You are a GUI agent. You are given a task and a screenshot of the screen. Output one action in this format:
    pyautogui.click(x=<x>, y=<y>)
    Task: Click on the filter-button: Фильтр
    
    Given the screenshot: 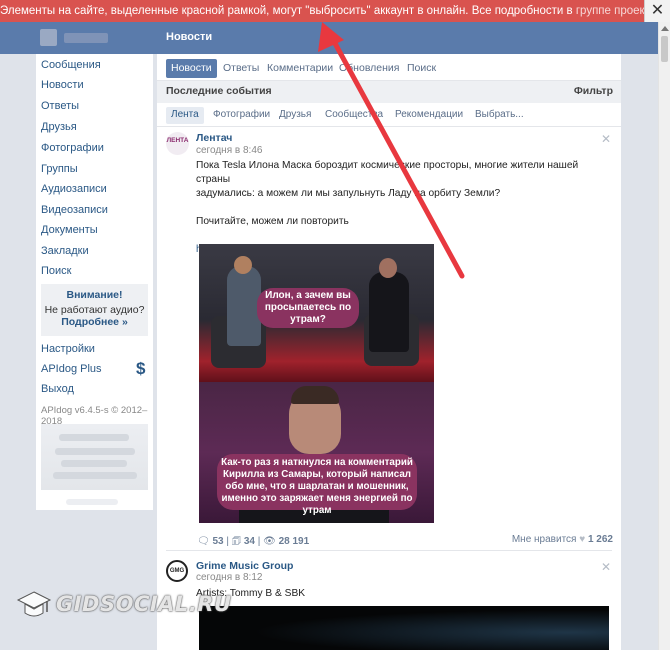 What is the action you would take?
    pyautogui.click(x=593, y=91)
    